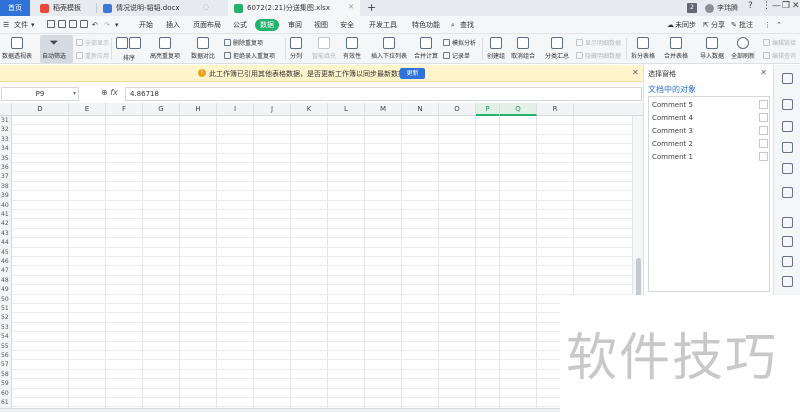  I want to click on image-icon, so click(787, 281).